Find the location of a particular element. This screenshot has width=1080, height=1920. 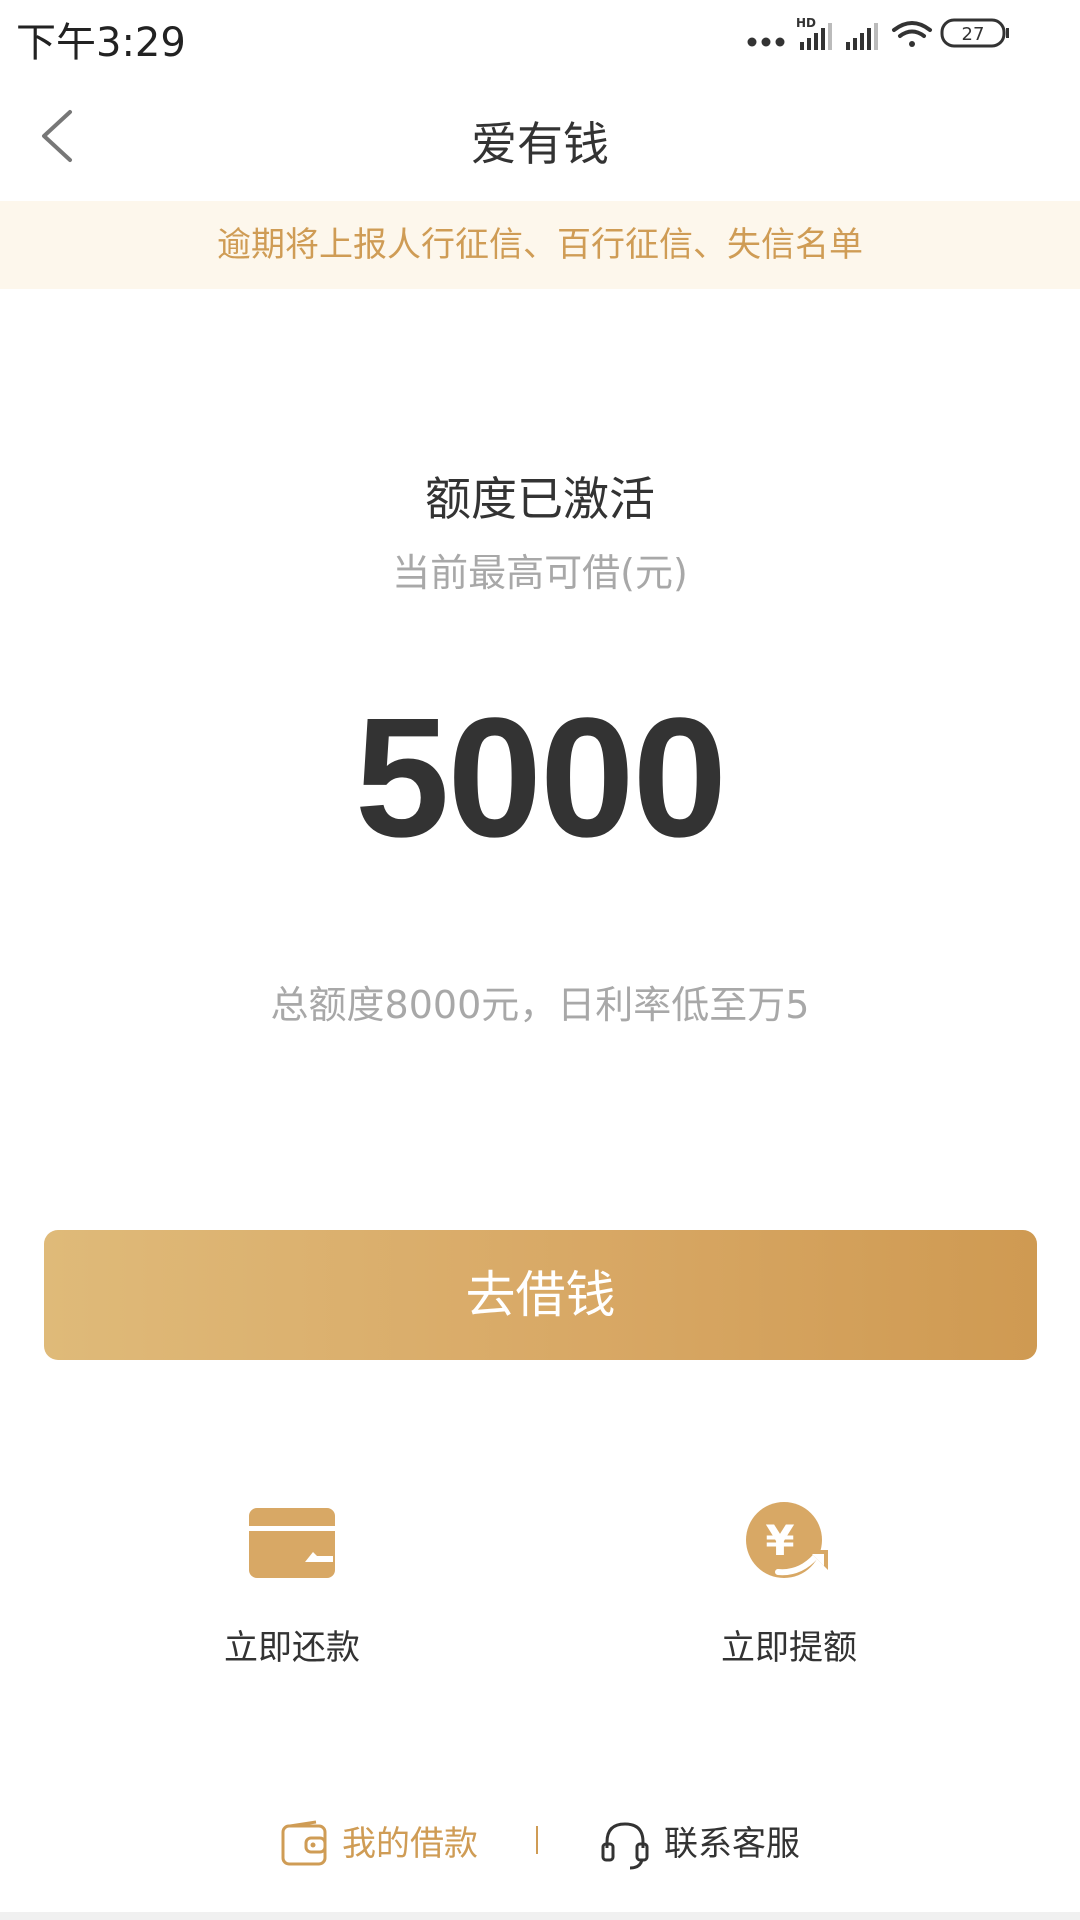

headset-icon is located at coordinates (625, 1846).